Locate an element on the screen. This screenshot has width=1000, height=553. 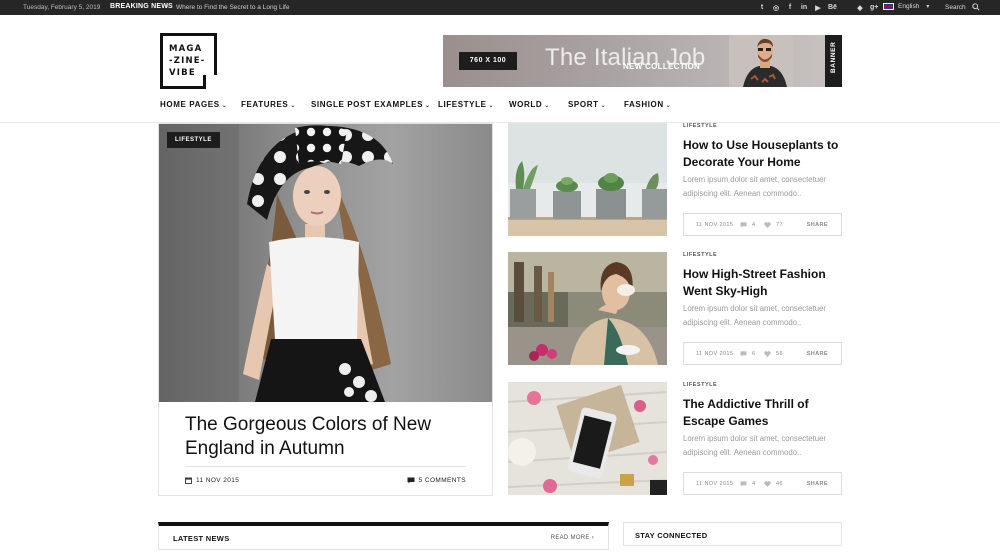
latest-news-section: LATEST NEWS READ MORE › is located at coordinates (383, 536).